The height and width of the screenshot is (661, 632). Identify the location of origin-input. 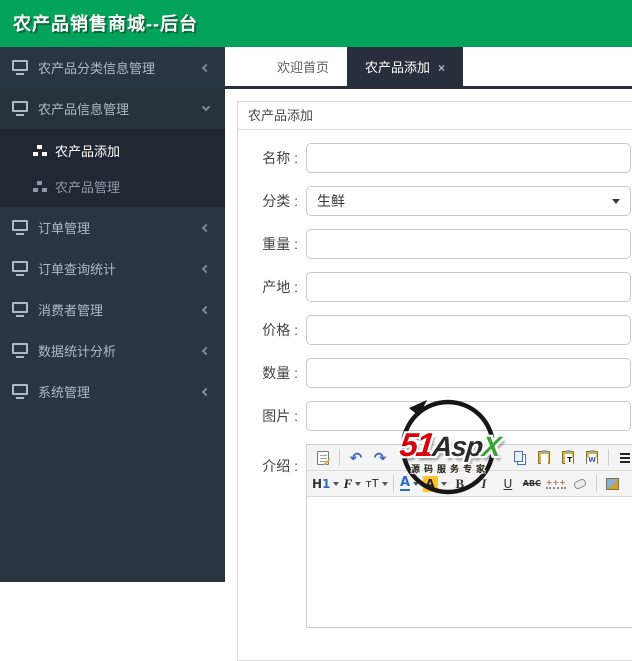
(468, 287).